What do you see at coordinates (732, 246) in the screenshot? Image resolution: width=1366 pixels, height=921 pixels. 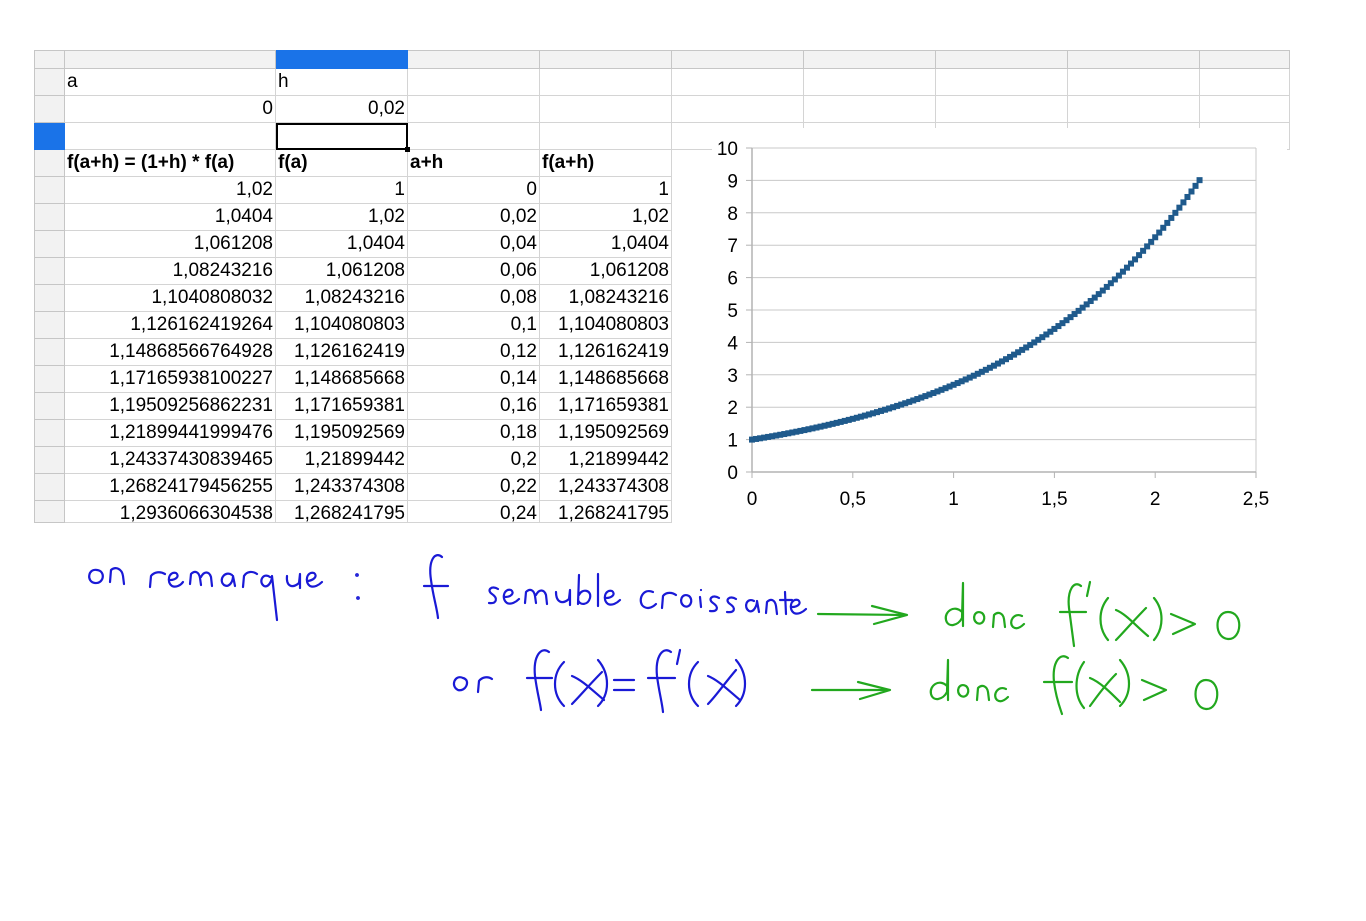 I see `y-tick-label: 7` at bounding box center [732, 246].